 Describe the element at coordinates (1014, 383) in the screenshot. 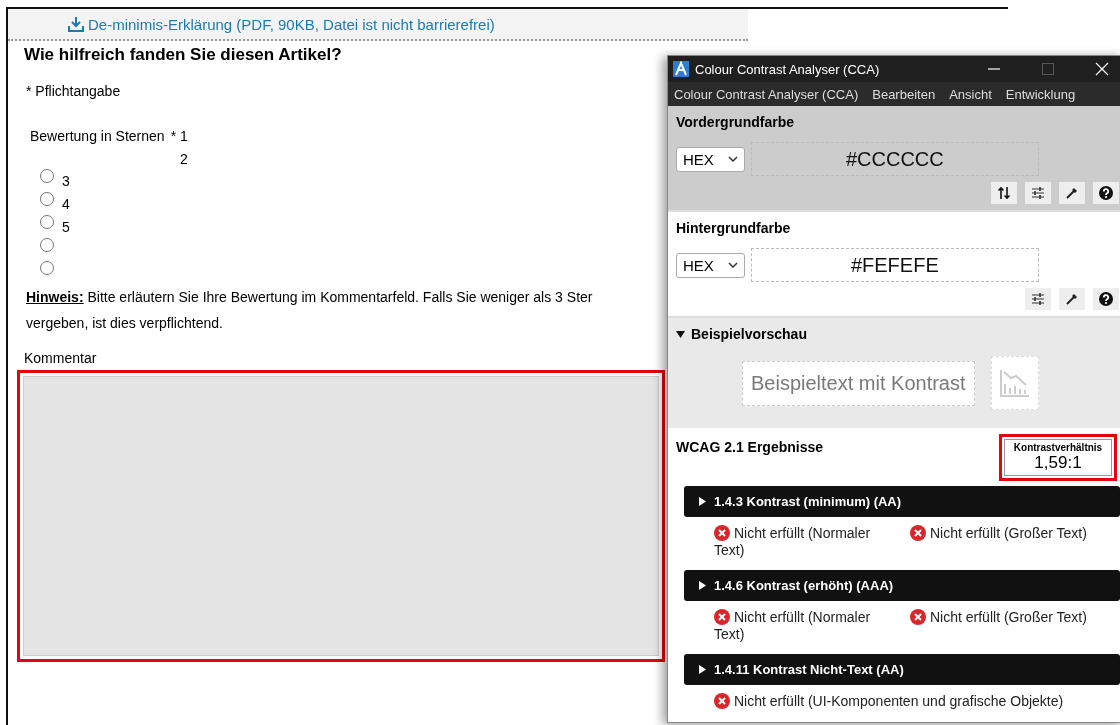

I see `chart-sample-icon` at that location.